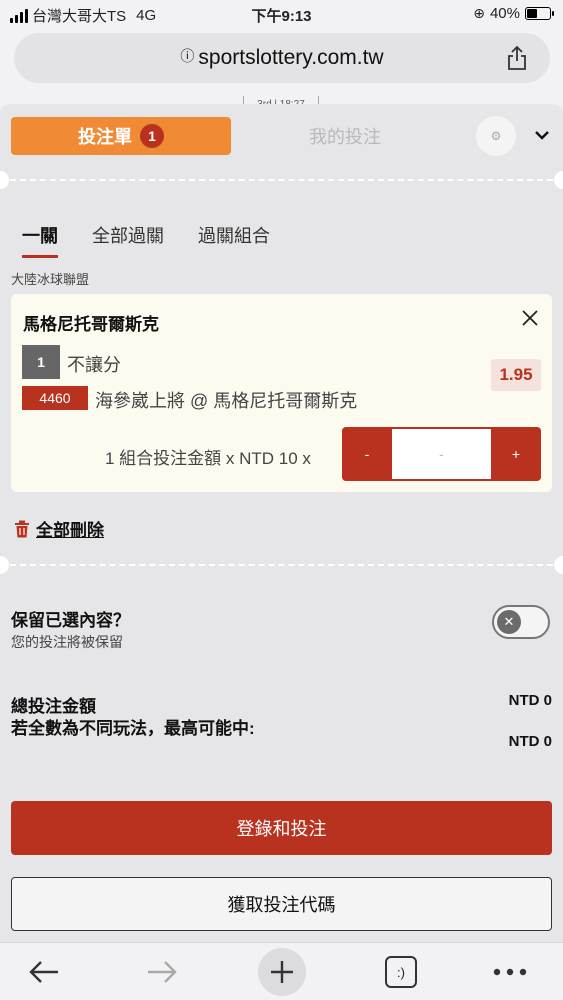  I want to click on get-bet-code-button: 獲取投注代碼, so click(281, 904).